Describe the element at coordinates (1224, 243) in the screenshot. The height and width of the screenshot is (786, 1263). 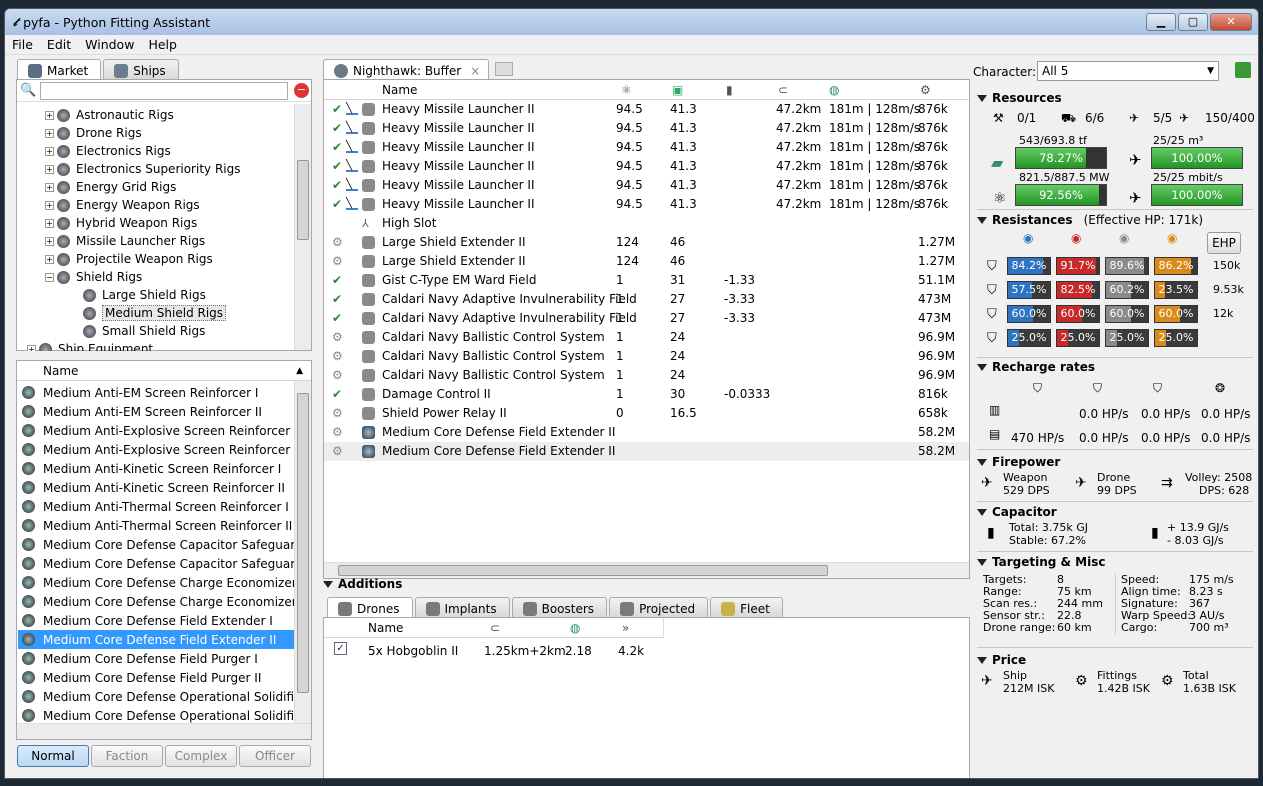
I see `ehp-button: EHP` at that location.